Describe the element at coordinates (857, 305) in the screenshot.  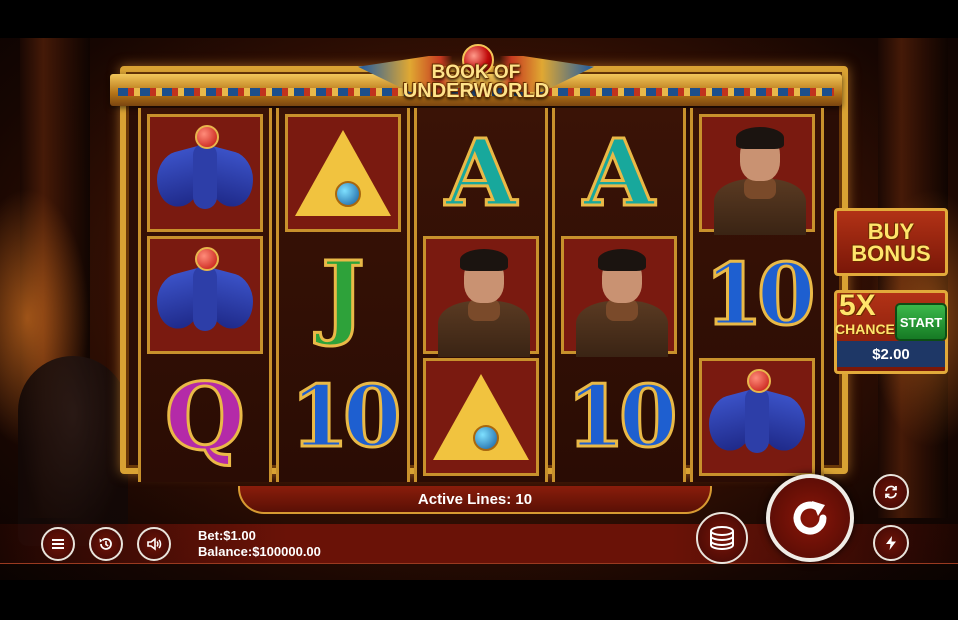
I see `chance-multiplier: 5X` at that location.